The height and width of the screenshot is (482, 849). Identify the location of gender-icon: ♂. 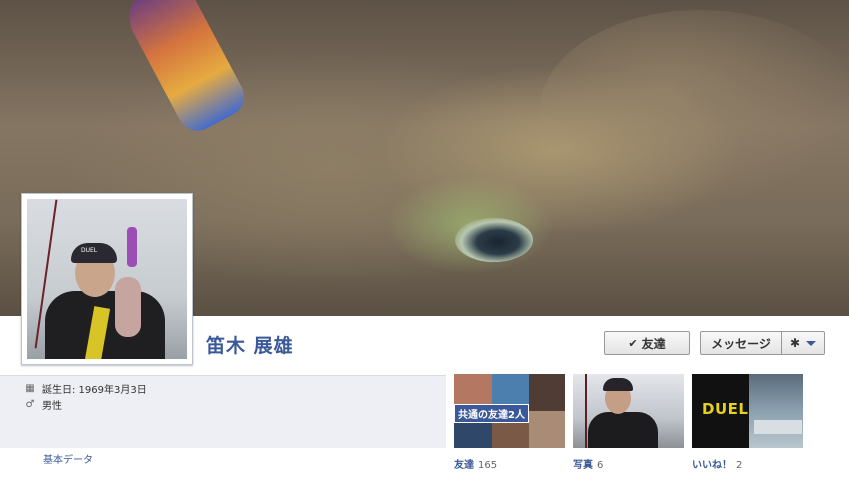
(30, 404).